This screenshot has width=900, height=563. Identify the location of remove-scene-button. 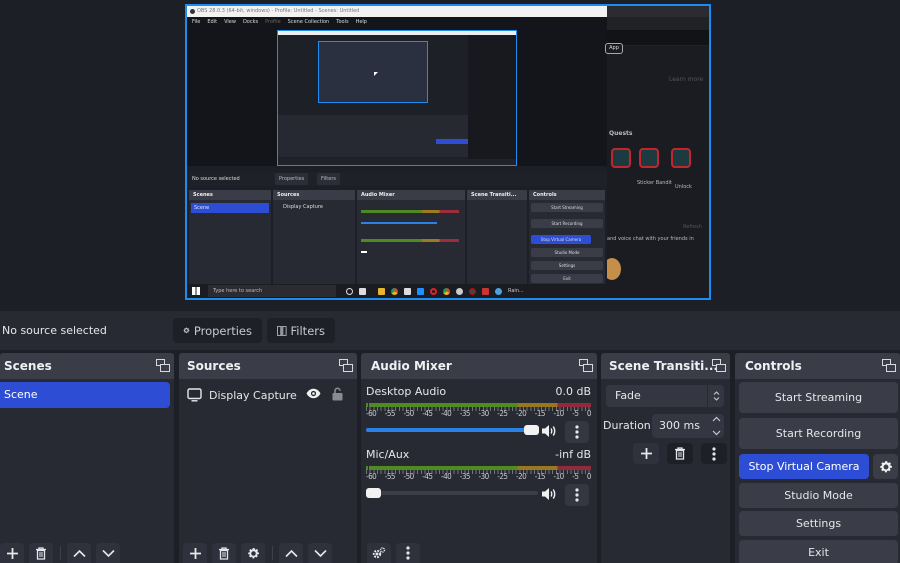
(41, 553).